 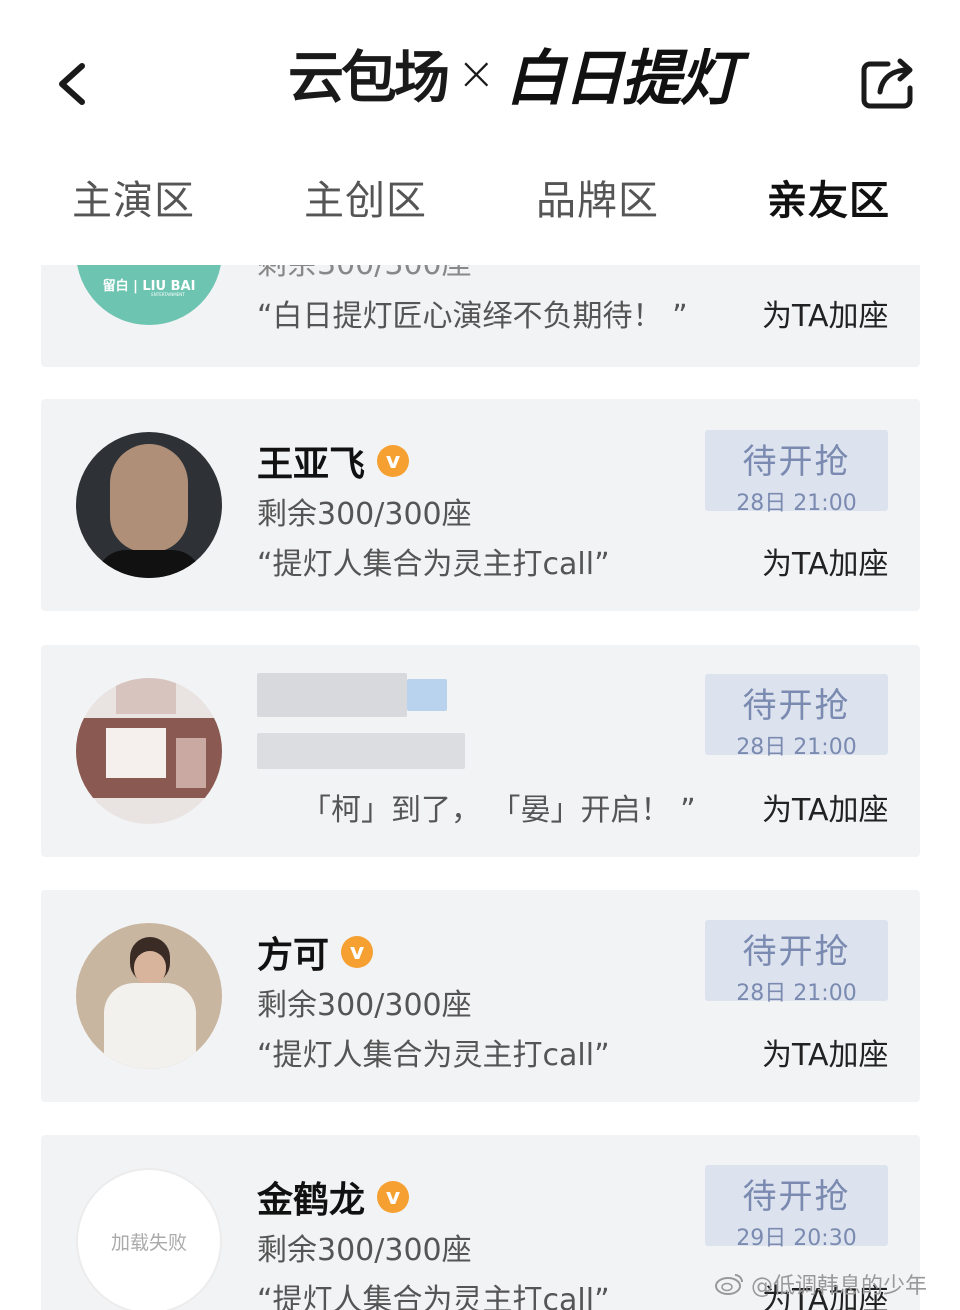 I want to click on list-item: 「柯」到了， 「晏」开启！ ” 待开抢 28日 21:00 为TA加座, so click(x=480, y=751).